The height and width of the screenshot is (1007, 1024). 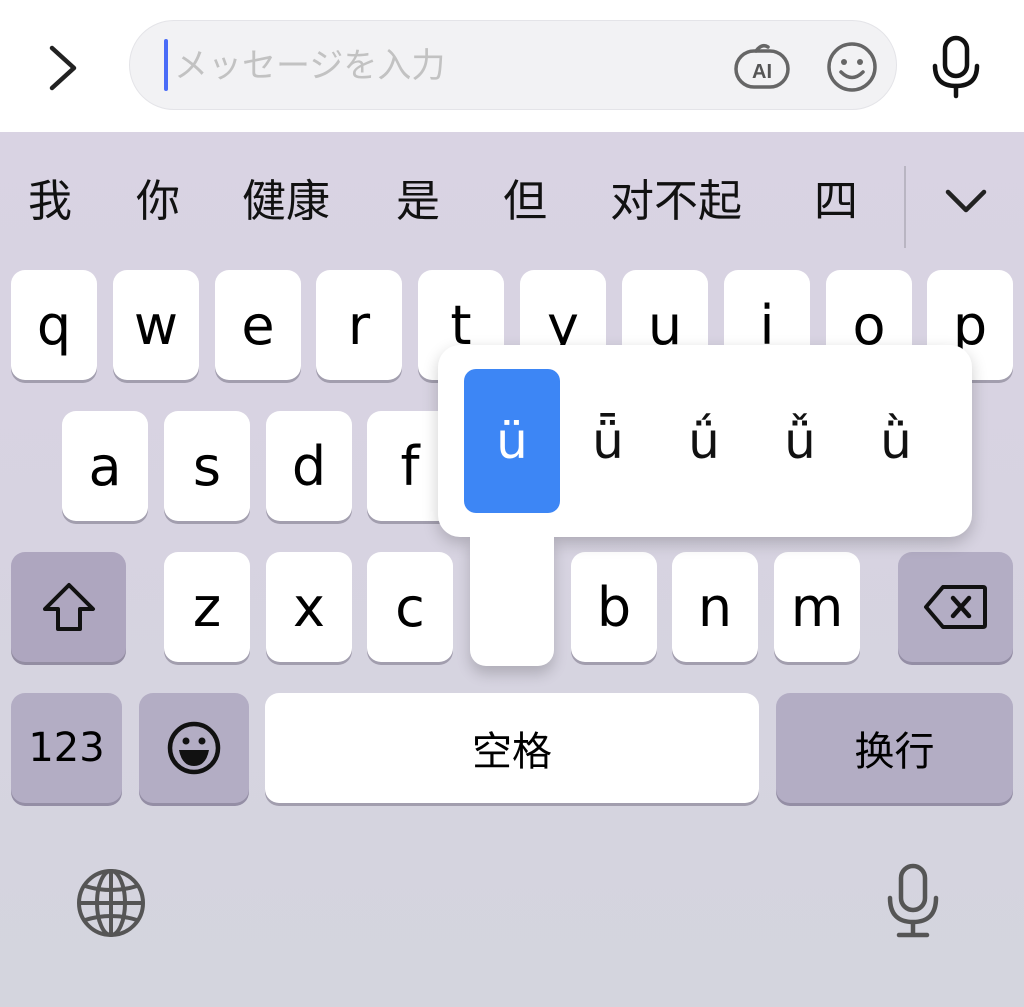 What do you see at coordinates (62, 68) in the screenshot?
I see `chevron-right-icon` at bounding box center [62, 68].